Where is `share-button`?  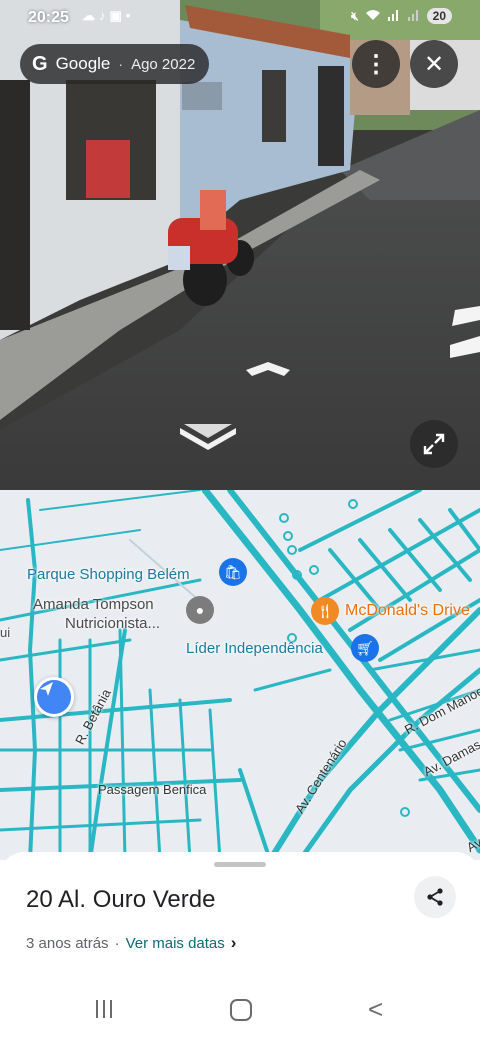 share-button is located at coordinates (435, 897).